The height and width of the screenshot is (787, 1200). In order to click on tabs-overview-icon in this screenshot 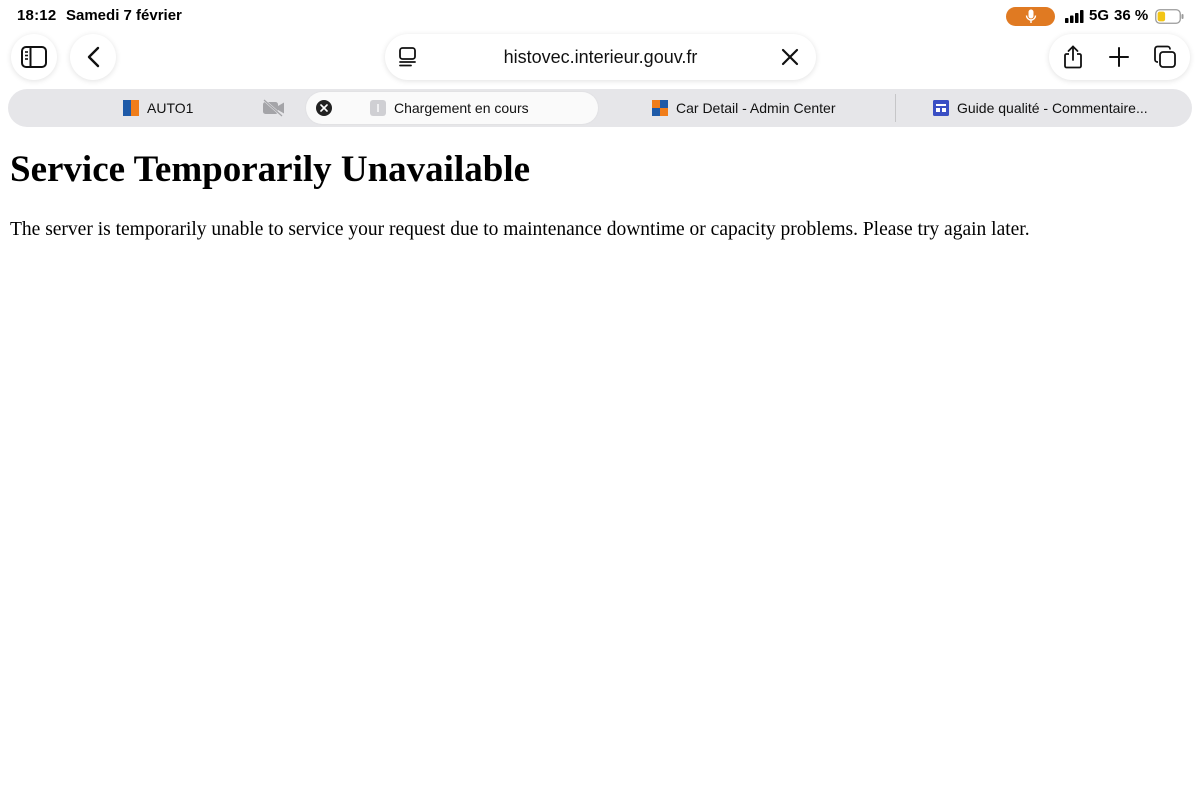, I will do `click(1165, 57)`.